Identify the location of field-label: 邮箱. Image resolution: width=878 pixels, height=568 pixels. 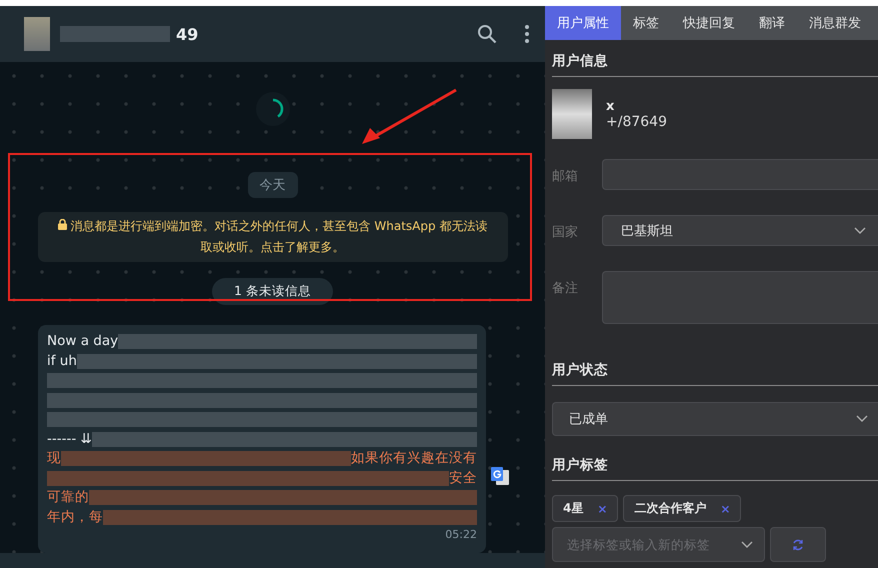
(565, 176).